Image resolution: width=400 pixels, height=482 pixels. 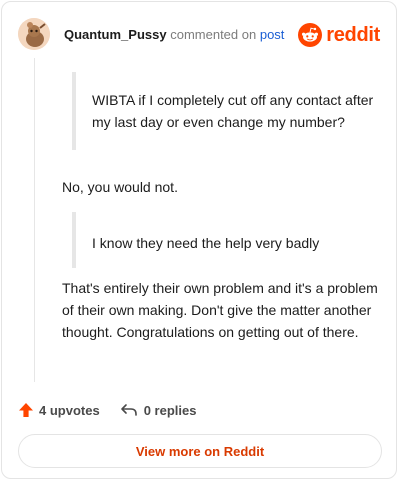 I want to click on reddit-logo: reddit, so click(x=339, y=35).